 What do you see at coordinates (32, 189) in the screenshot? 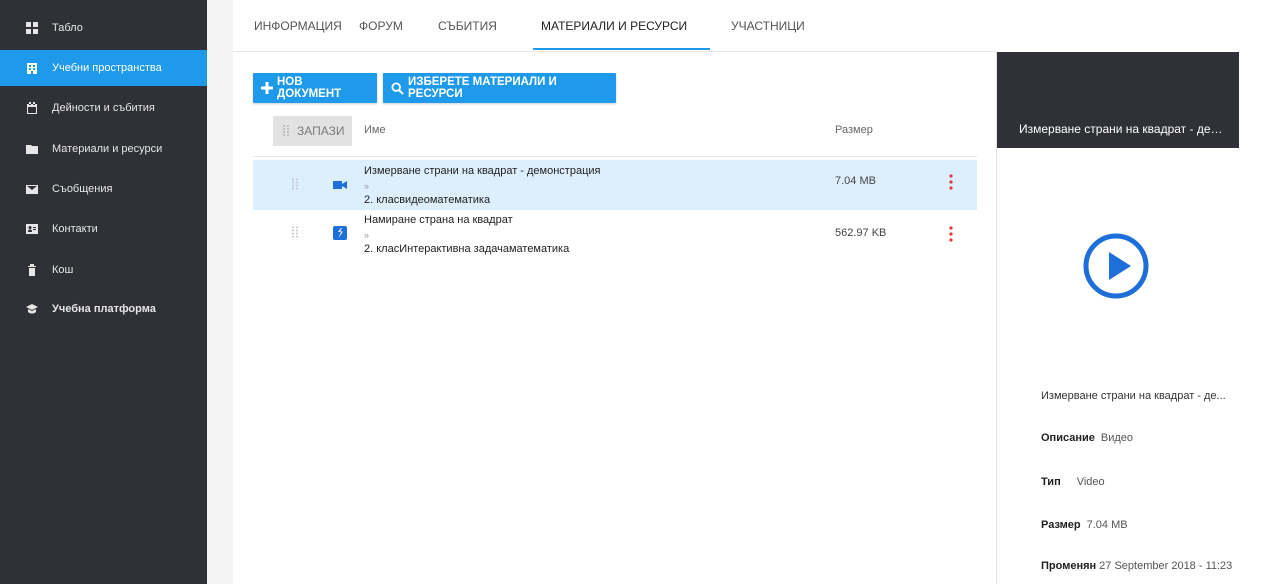
I see `mail-icon` at bounding box center [32, 189].